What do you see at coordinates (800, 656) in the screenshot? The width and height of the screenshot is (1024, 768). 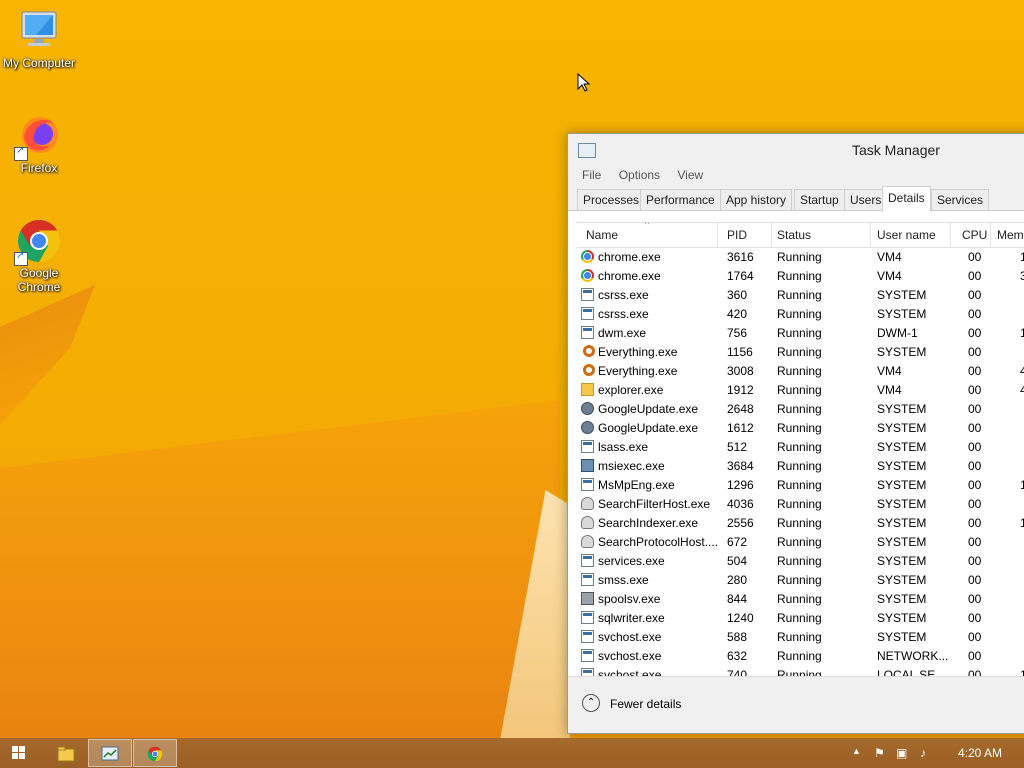 I see `table-row: svchost.exe 632 Running NETWORK... 00` at bounding box center [800, 656].